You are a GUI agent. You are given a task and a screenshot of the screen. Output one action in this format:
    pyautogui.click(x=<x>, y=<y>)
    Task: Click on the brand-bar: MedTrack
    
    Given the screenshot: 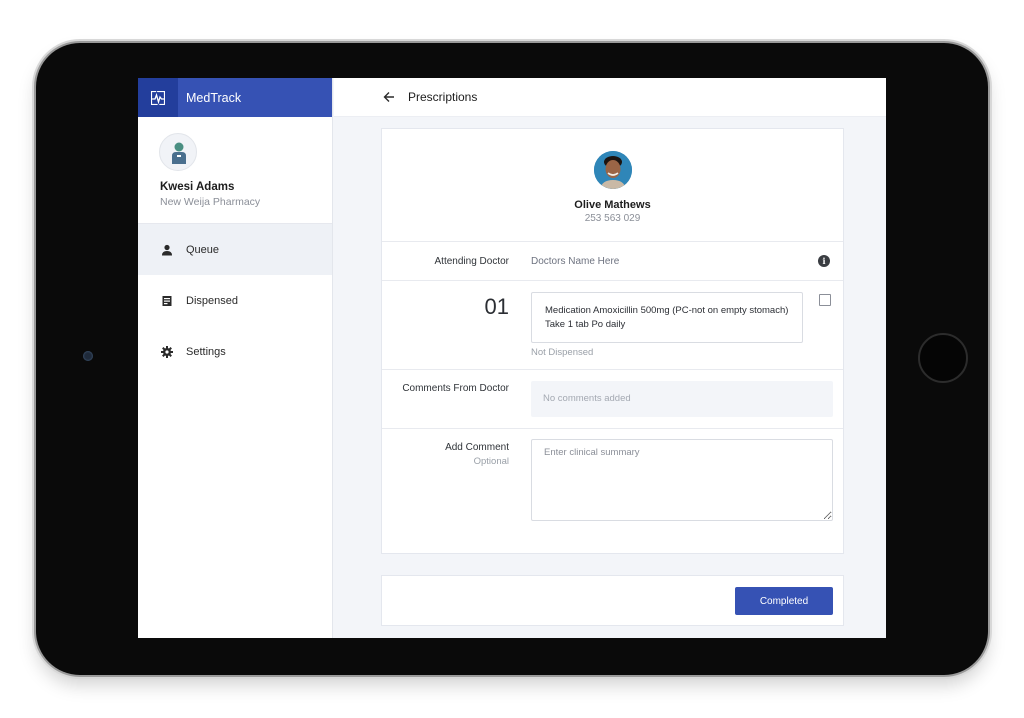 What is the action you would take?
    pyautogui.click(x=235, y=97)
    